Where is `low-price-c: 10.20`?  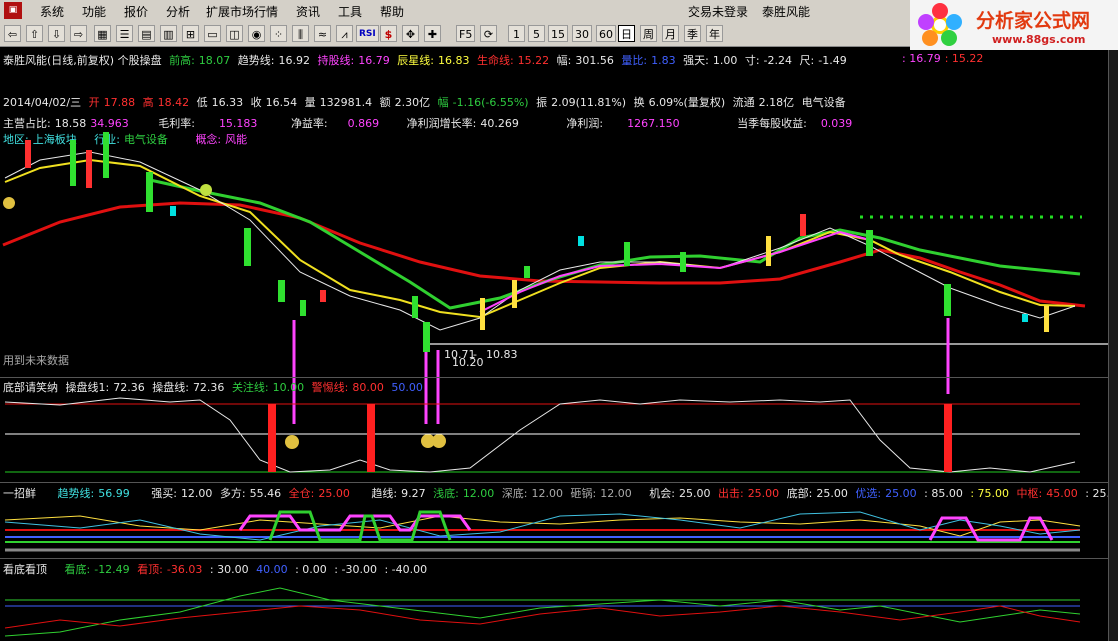 low-price-c: 10.20 is located at coordinates (468, 362).